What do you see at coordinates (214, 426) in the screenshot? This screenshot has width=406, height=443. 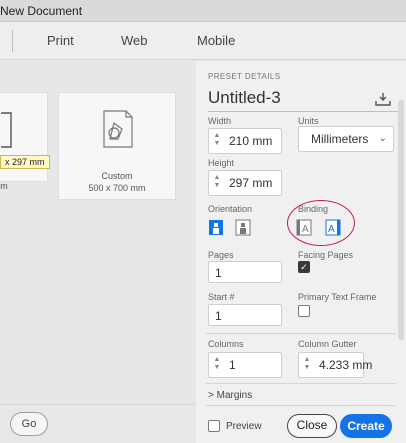 I see `preview-checkbox` at bounding box center [214, 426].